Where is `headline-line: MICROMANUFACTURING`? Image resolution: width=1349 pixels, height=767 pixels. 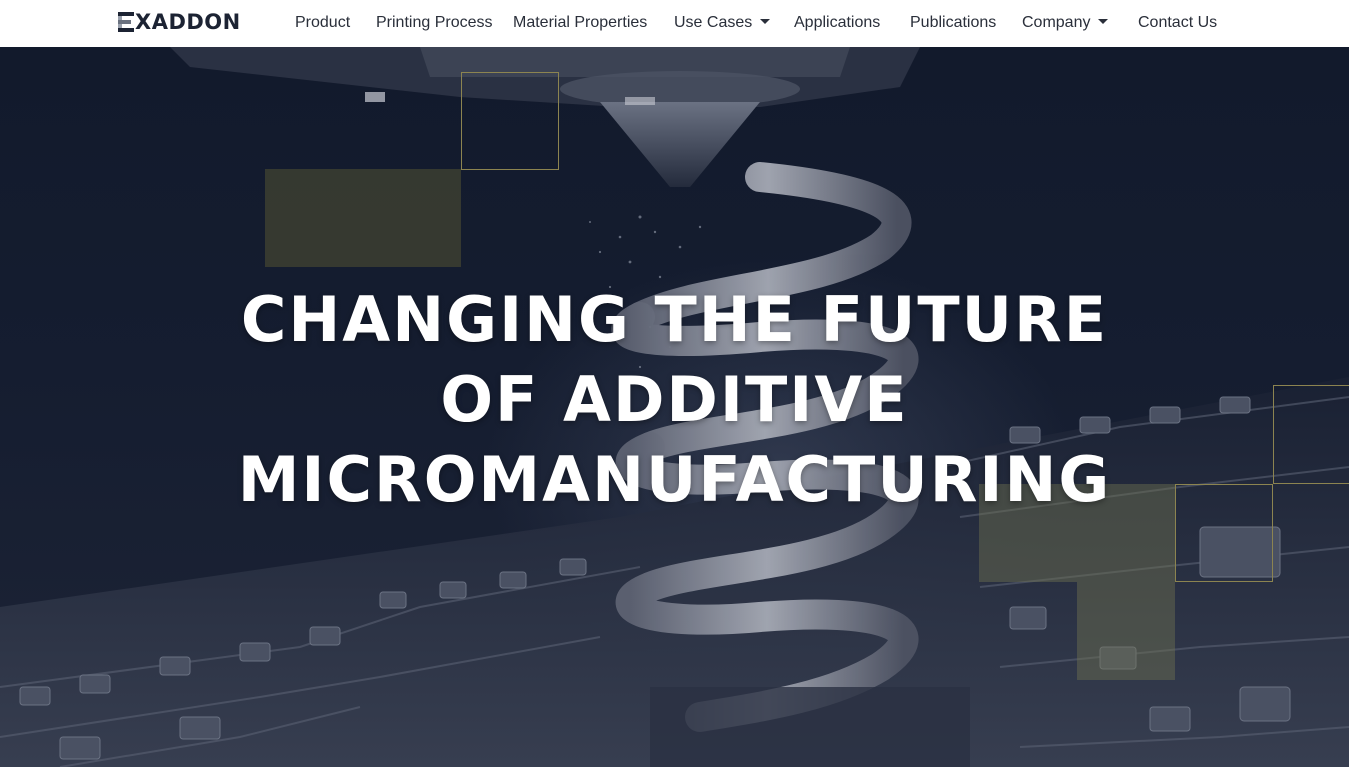 headline-line: MICROMANUFACTURING is located at coordinates (674, 479).